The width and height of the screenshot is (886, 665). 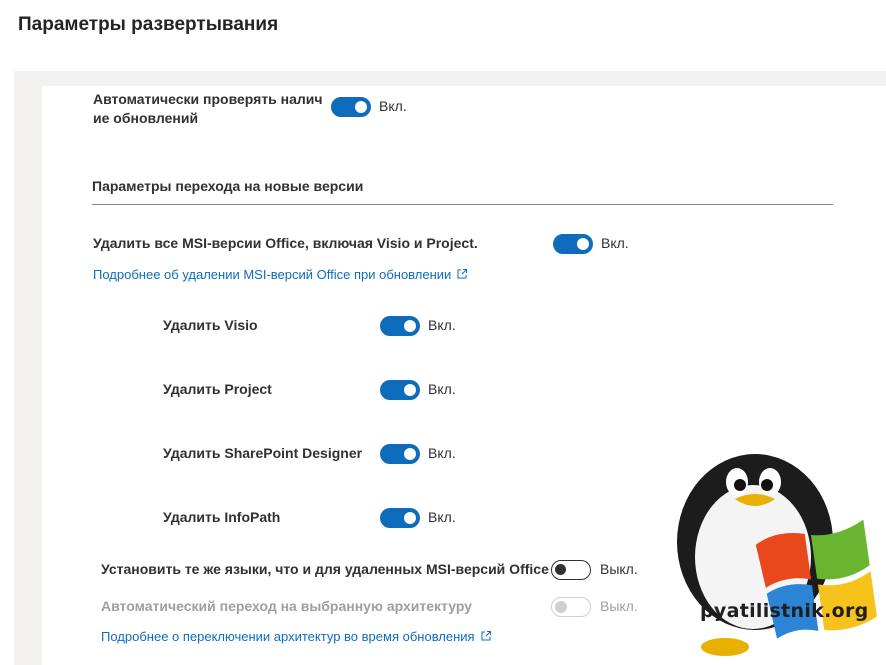 I want to click on remove-infopath-state: Вкл., so click(x=442, y=517).